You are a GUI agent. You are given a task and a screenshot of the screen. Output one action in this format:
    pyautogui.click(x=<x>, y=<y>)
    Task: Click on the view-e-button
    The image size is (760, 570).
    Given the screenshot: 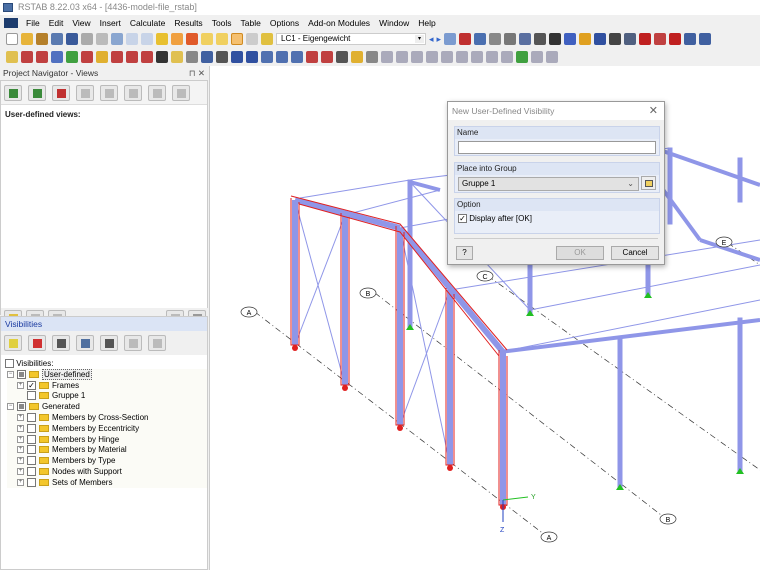 What is the action you would take?
    pyautogui.click(x=181, y=93)
    